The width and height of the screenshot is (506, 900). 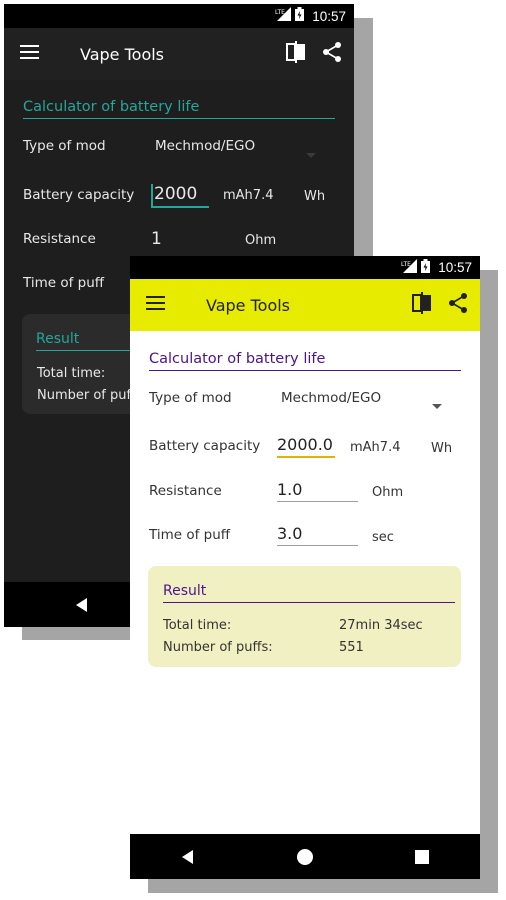 I want to click on result-title: Result, so click(x=309, y=593).